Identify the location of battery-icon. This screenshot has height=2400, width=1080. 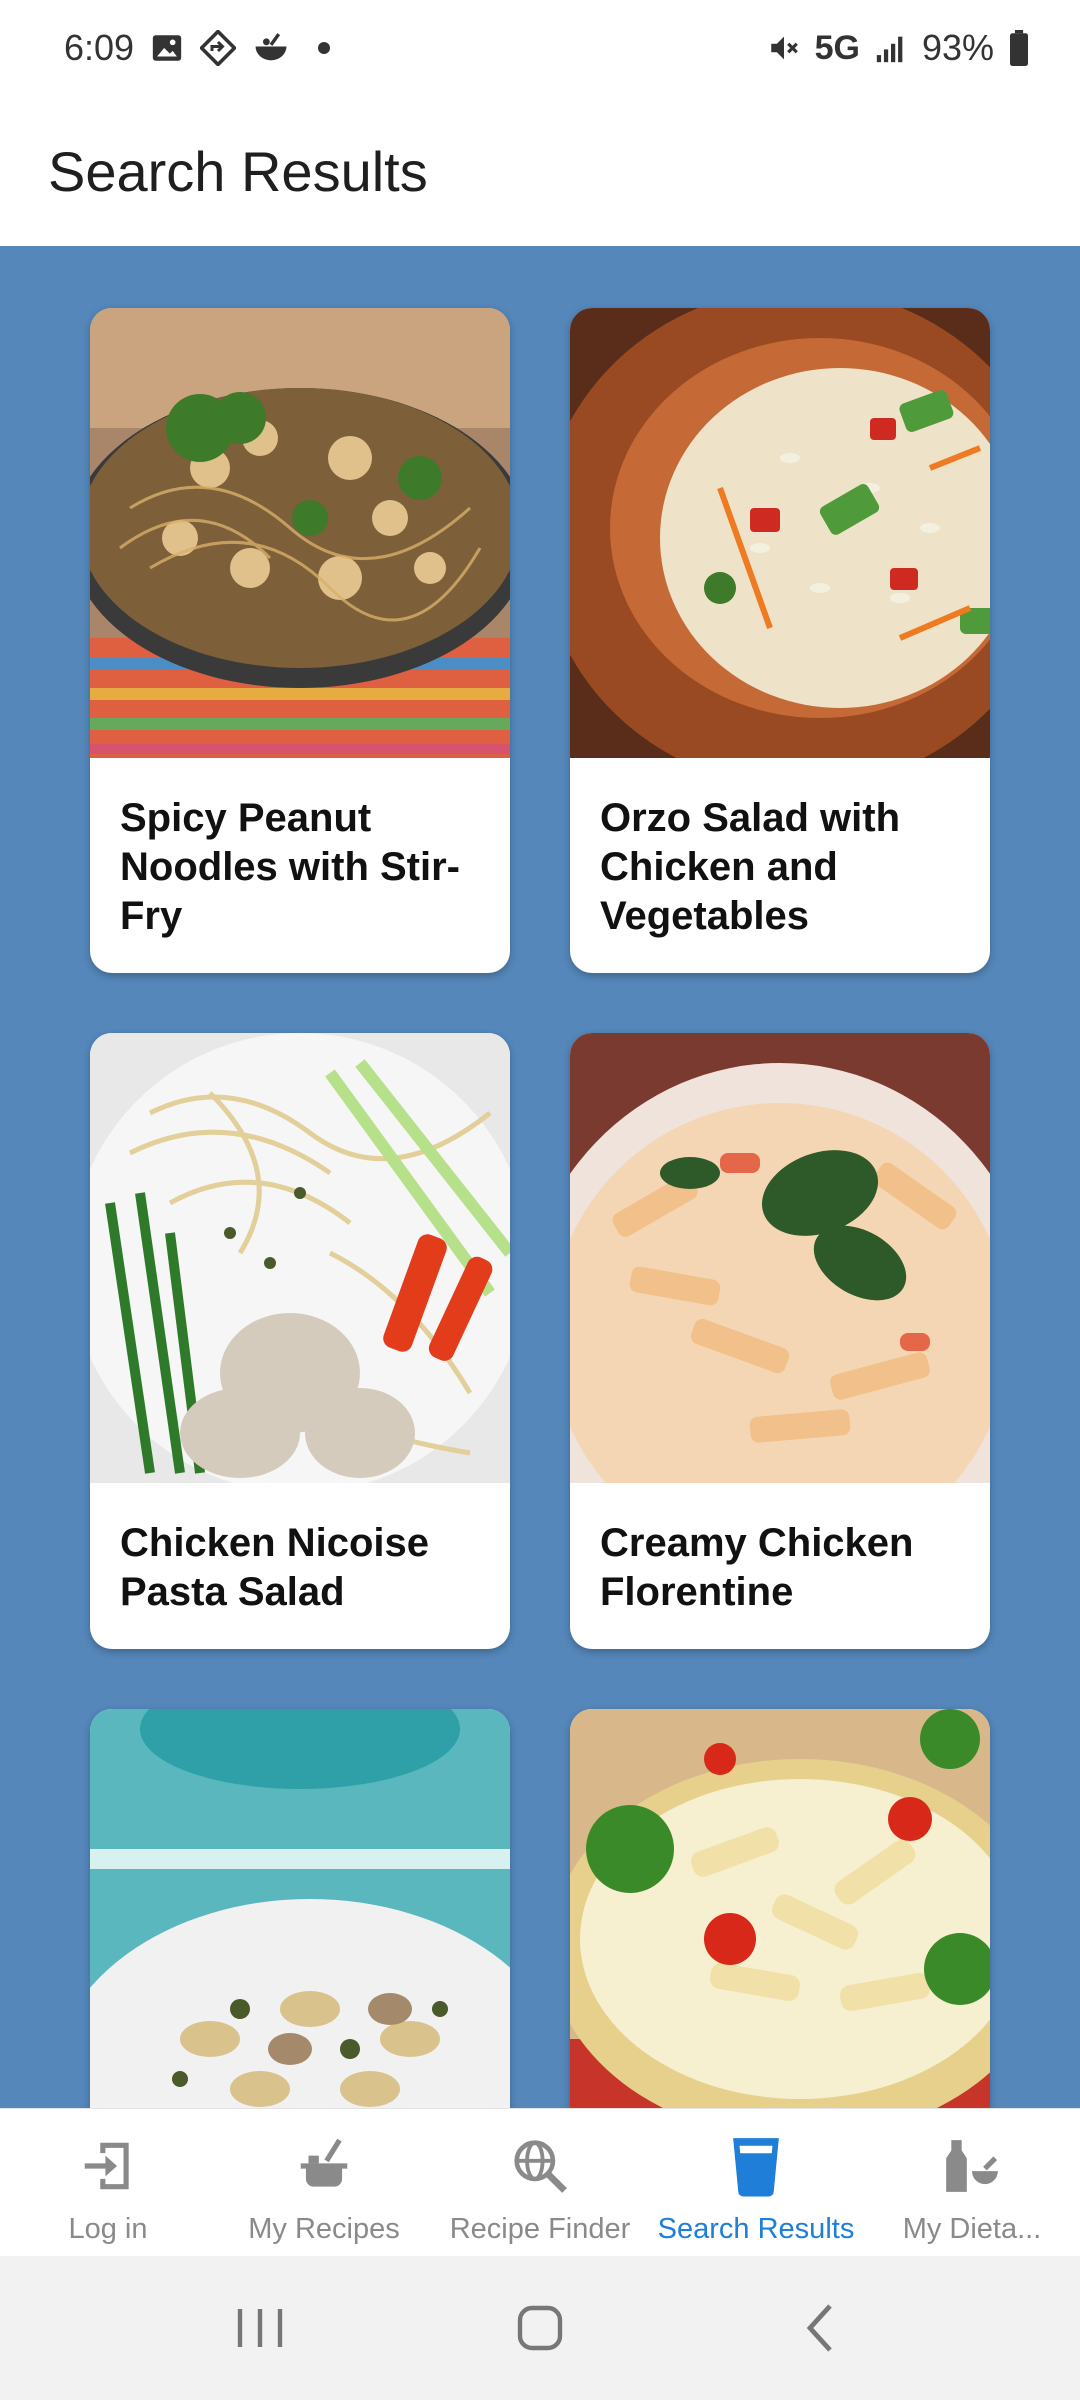
(1019, 48).